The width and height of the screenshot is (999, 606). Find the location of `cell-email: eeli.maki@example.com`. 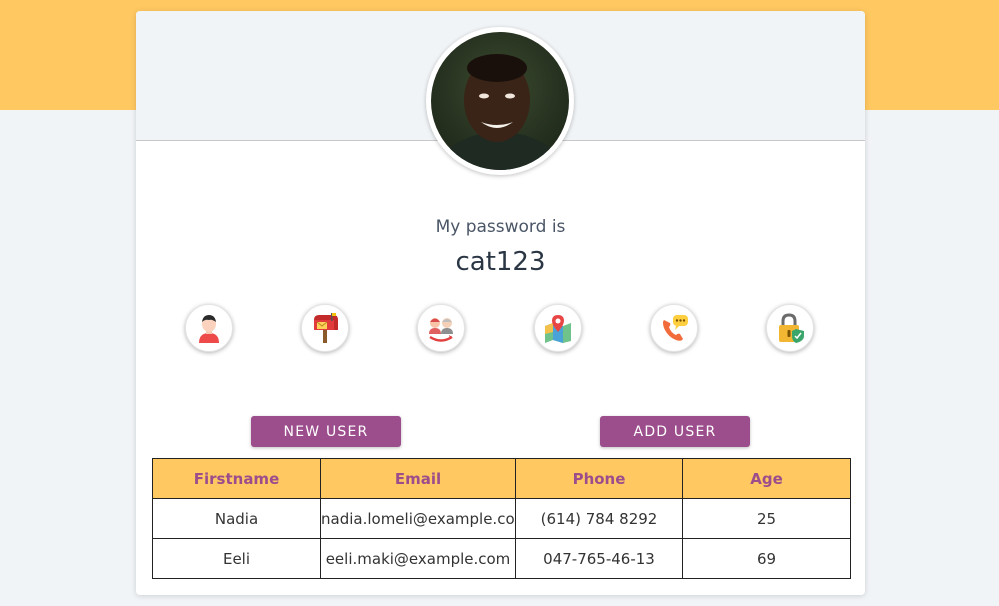

cell-email: eeli.maki@example.com is located at coordinates (418, 558).